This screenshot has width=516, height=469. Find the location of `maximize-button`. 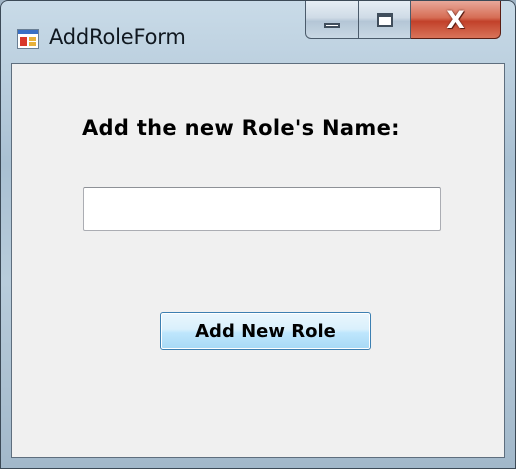

maximize-button is located at coordinates (385, 20).